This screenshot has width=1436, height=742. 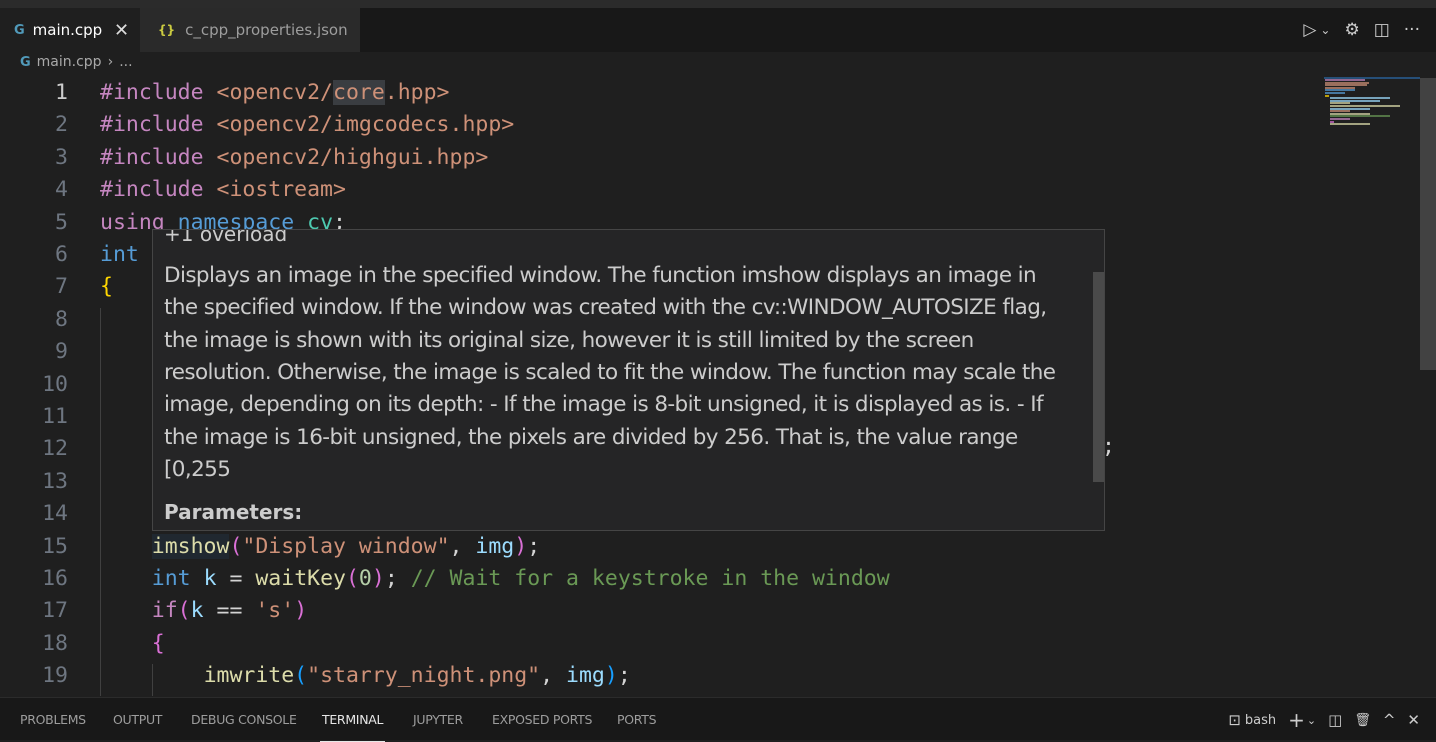 I want to click on gear-icon: ⚙, so click(x=1351, y=30).